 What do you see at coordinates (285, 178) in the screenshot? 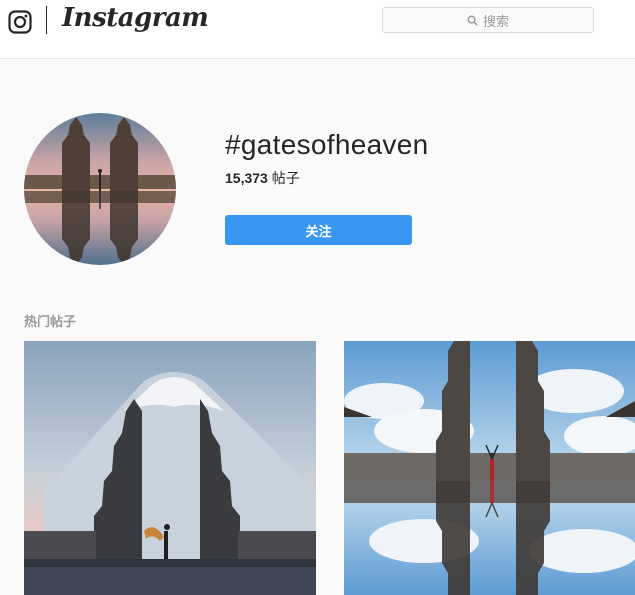
I see `post-count-suffix: 帖子` at bounding box center [285, 178].